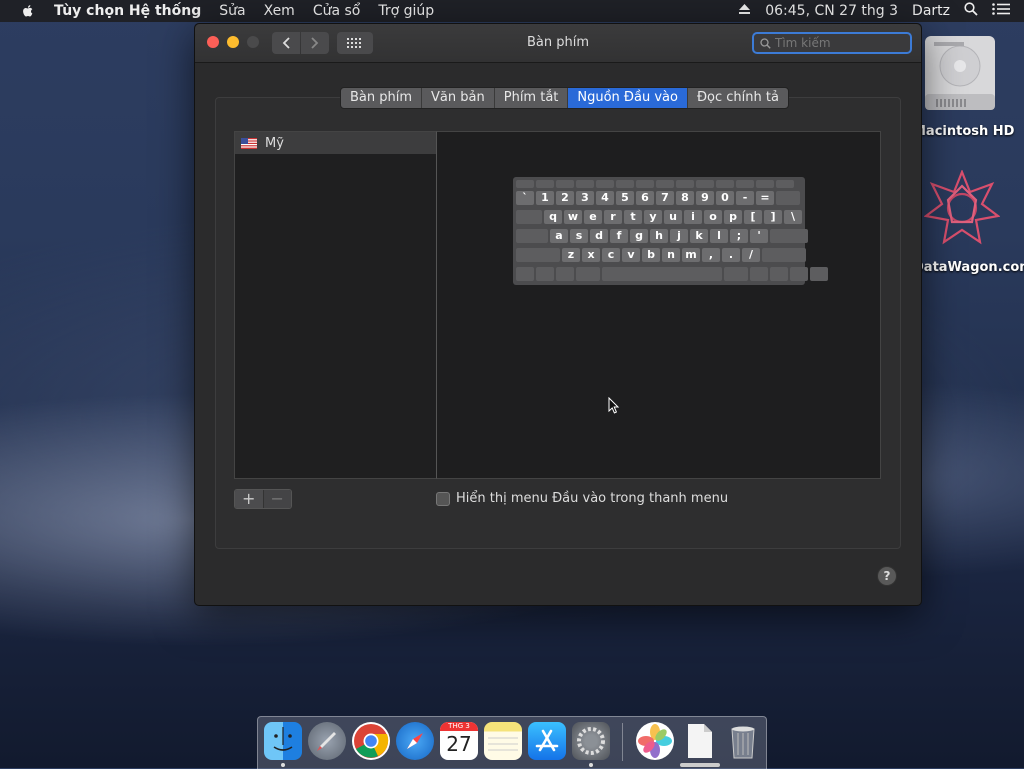  What do you see at coordinates (558, 43) in the screenshot?
I see `title-bar: Bàn phím Tìm kiếm` at bounding box center [558, 43].